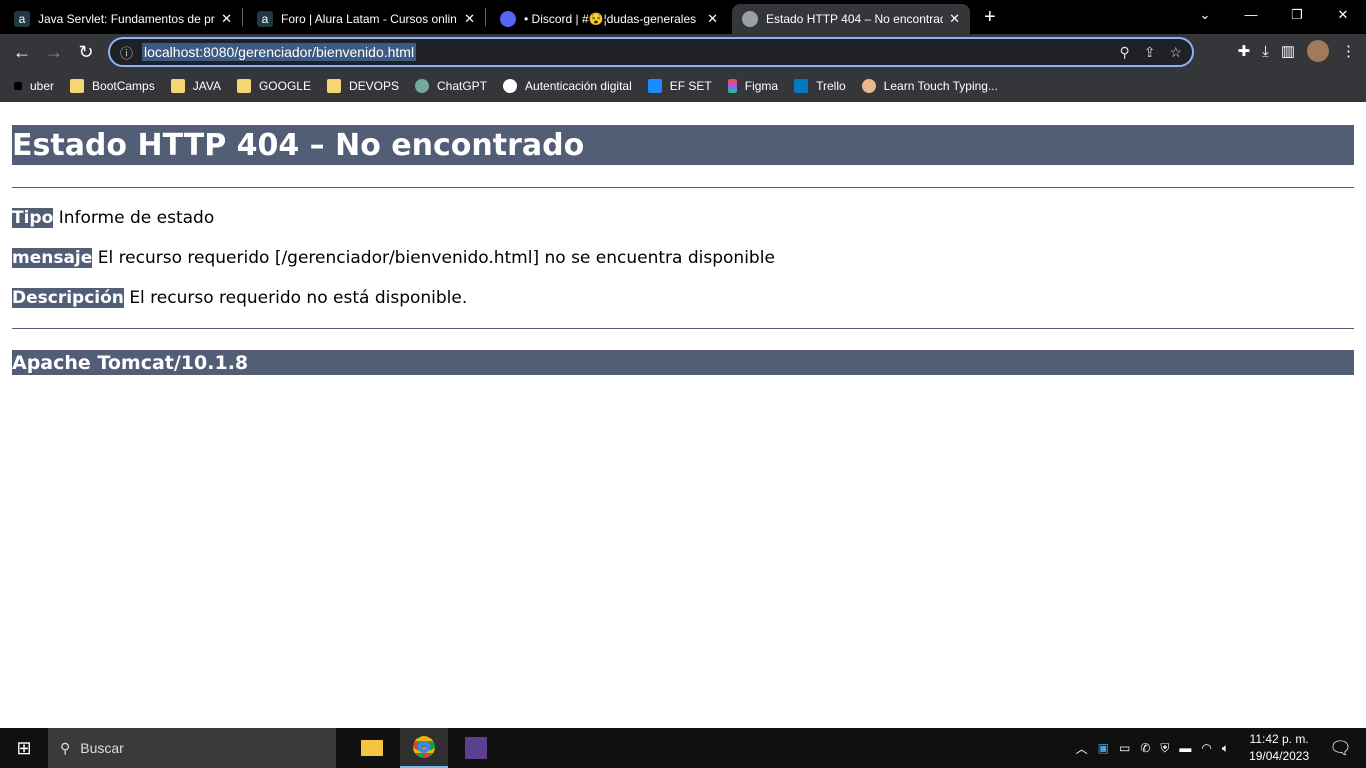 This screenshot has height=768, width=1366. I want to click on efset-icon, so click(654, 86).